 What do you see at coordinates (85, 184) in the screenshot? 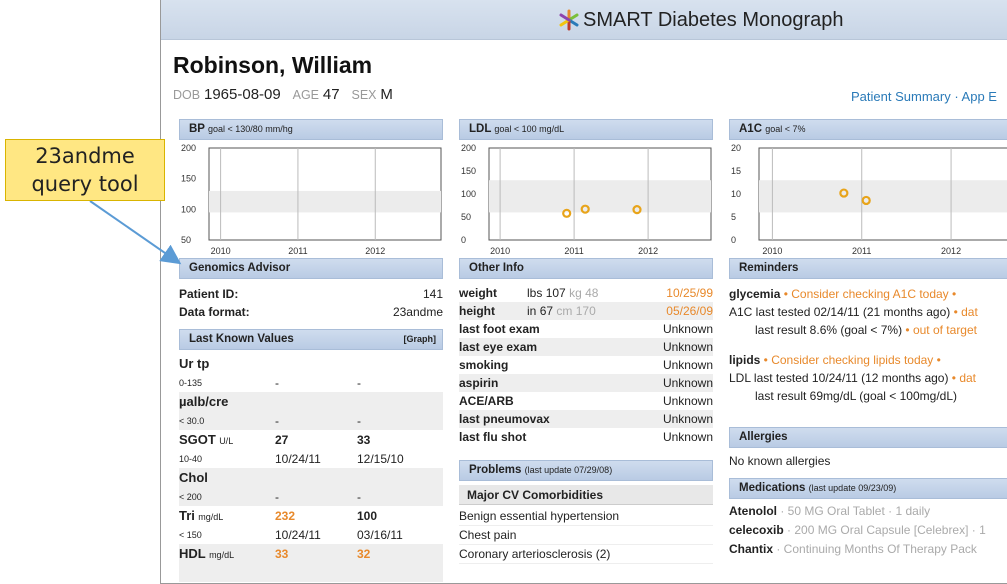
I see `callout-line-2: query tool` at bounding box center [85, 184].